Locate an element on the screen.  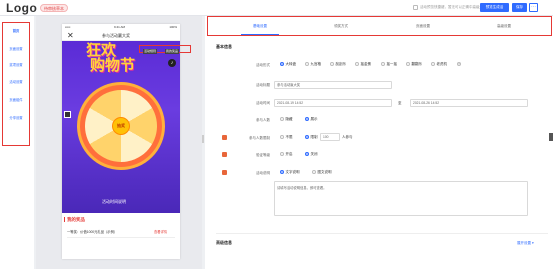
signal-icon: ▪▪▪▪▪ is located at coordinates (68, 27).